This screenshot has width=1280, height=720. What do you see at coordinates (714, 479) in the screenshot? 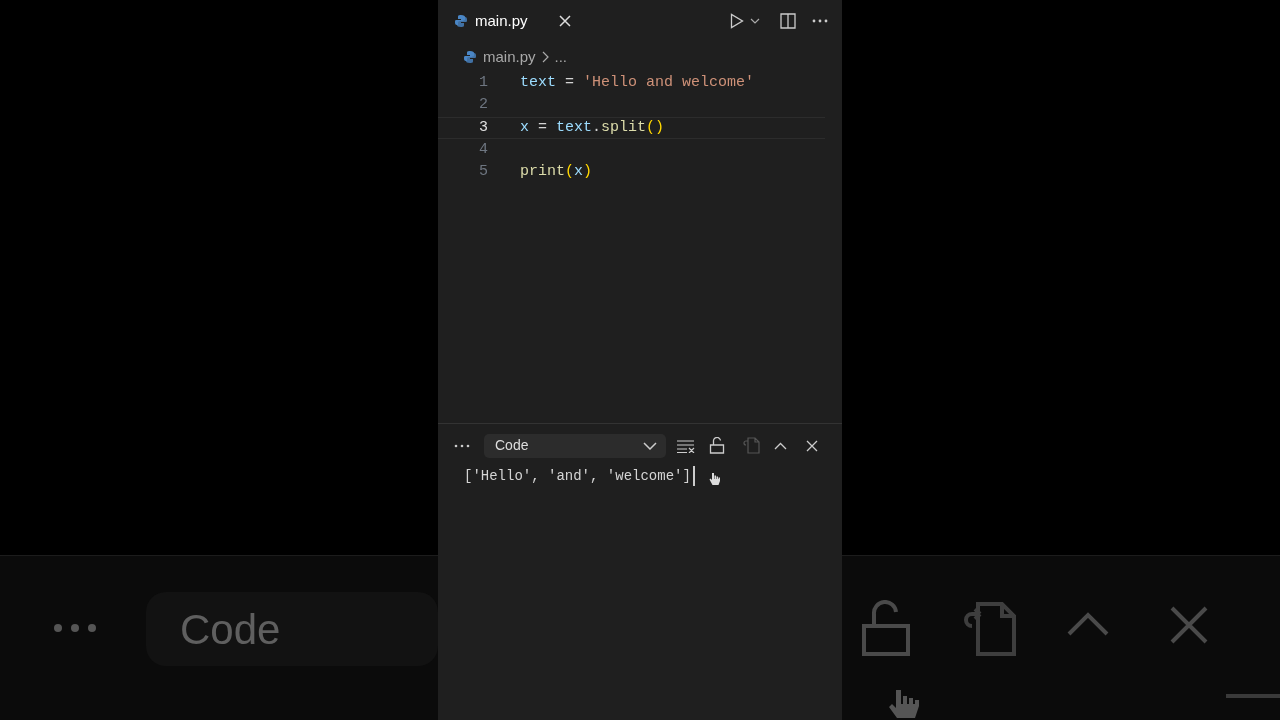
I see `hand-cursor-icon` at bounding box center [714, 479].